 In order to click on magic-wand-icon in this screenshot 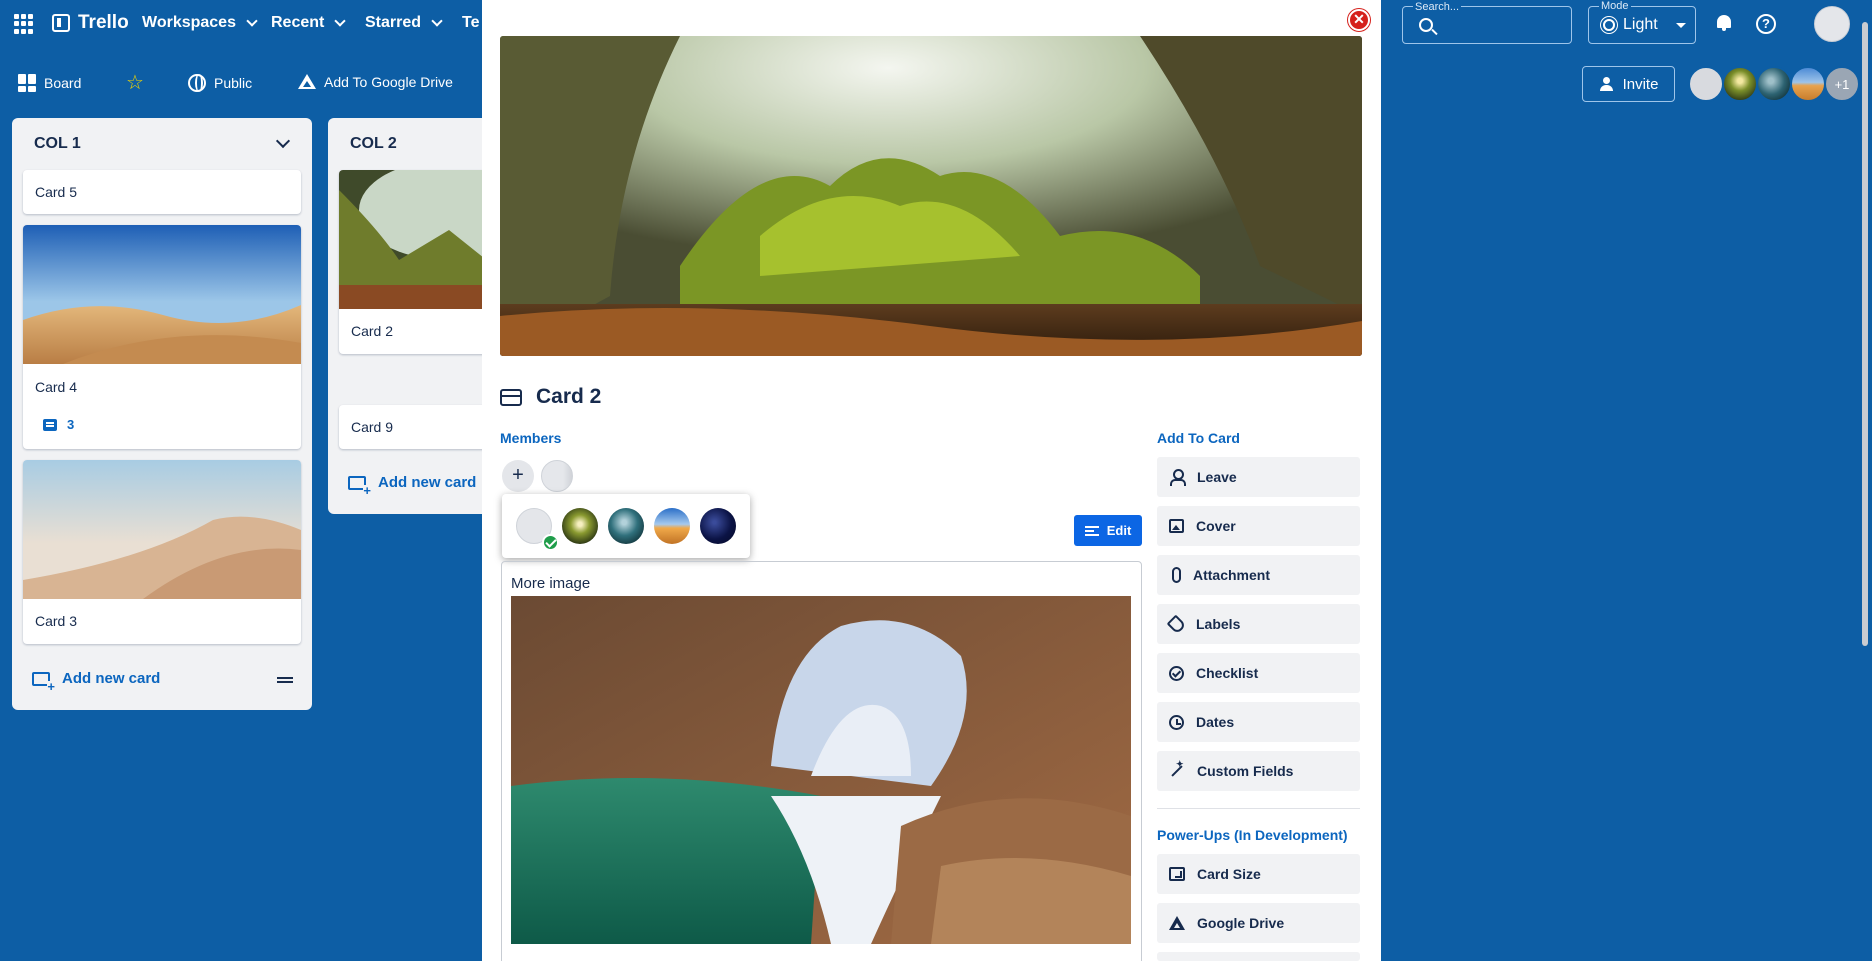, I will do `click(1177, 769)`.